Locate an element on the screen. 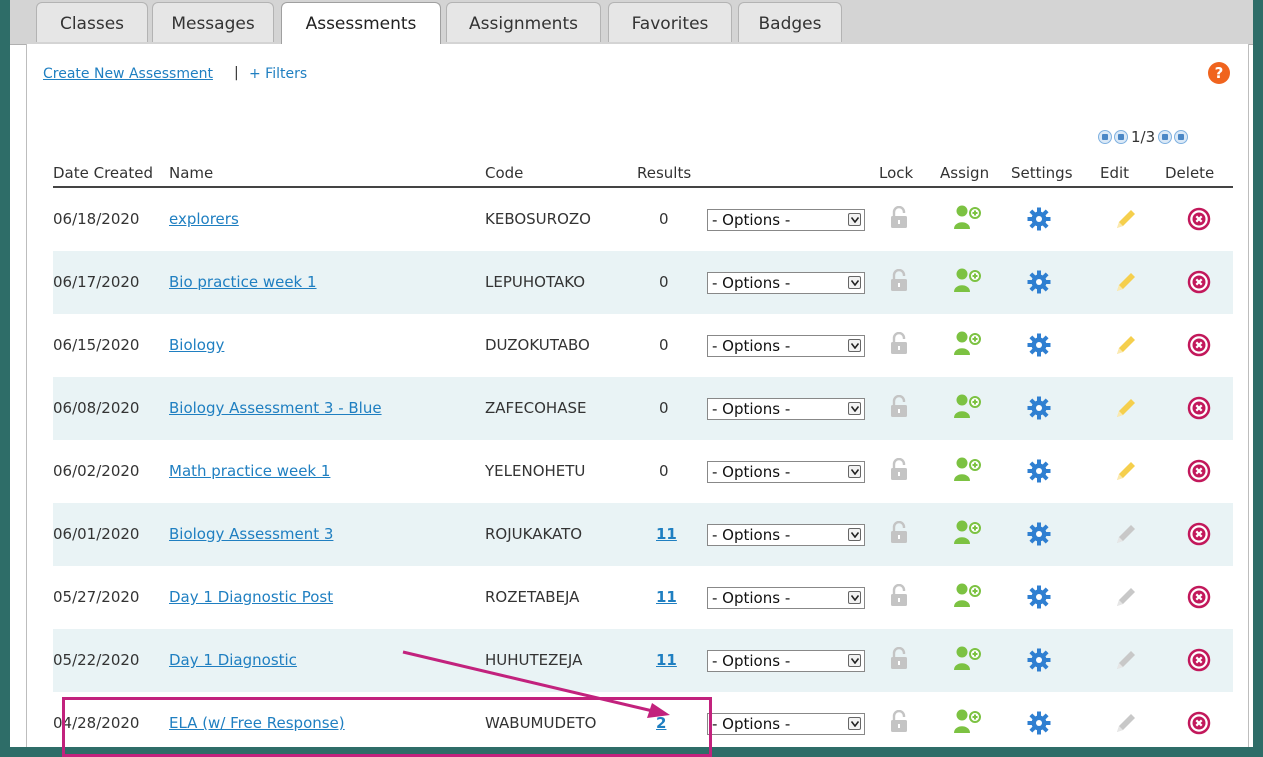 The image size is (1263, 757). filters-link: + Filters is located at coordinates (278, 74).